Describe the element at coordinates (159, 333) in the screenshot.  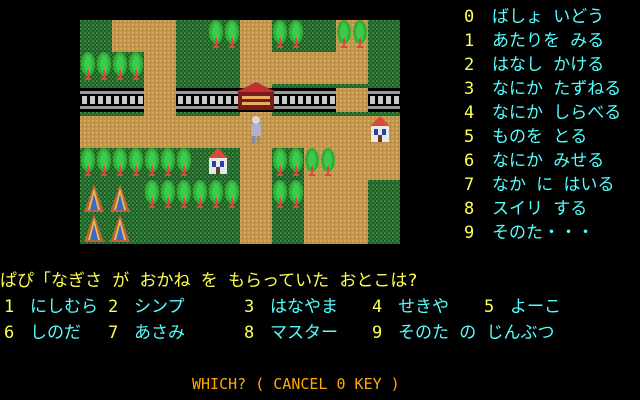
I see `character-name: あさみ` at that location.